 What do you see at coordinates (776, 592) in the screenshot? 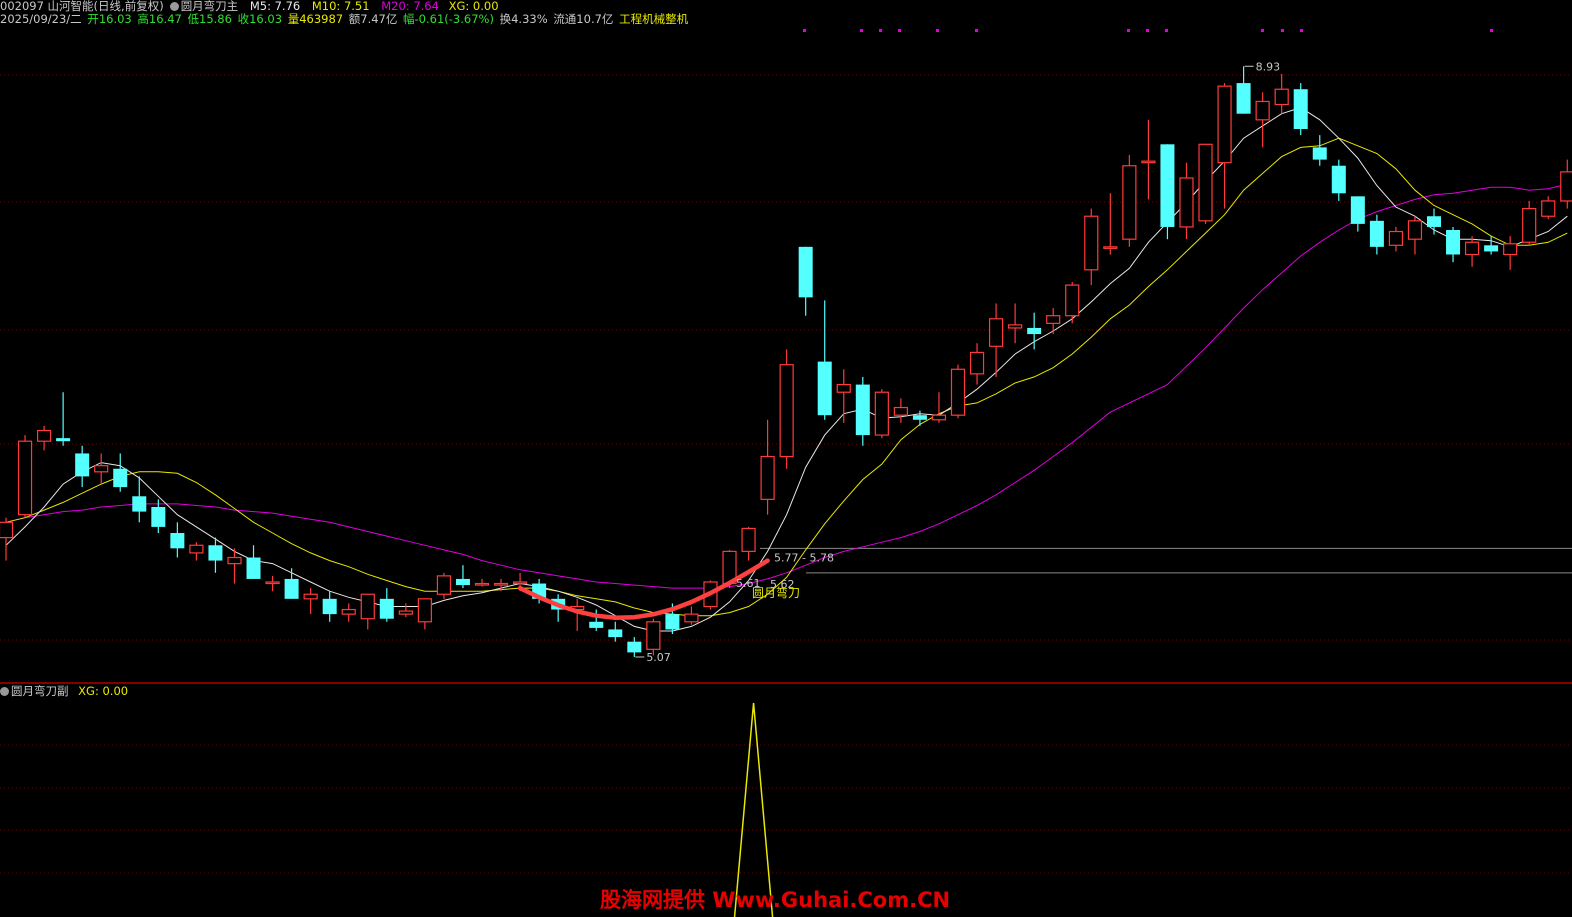
I see `signal-label: 圆月弯刀` at bounding box center [776, 592].